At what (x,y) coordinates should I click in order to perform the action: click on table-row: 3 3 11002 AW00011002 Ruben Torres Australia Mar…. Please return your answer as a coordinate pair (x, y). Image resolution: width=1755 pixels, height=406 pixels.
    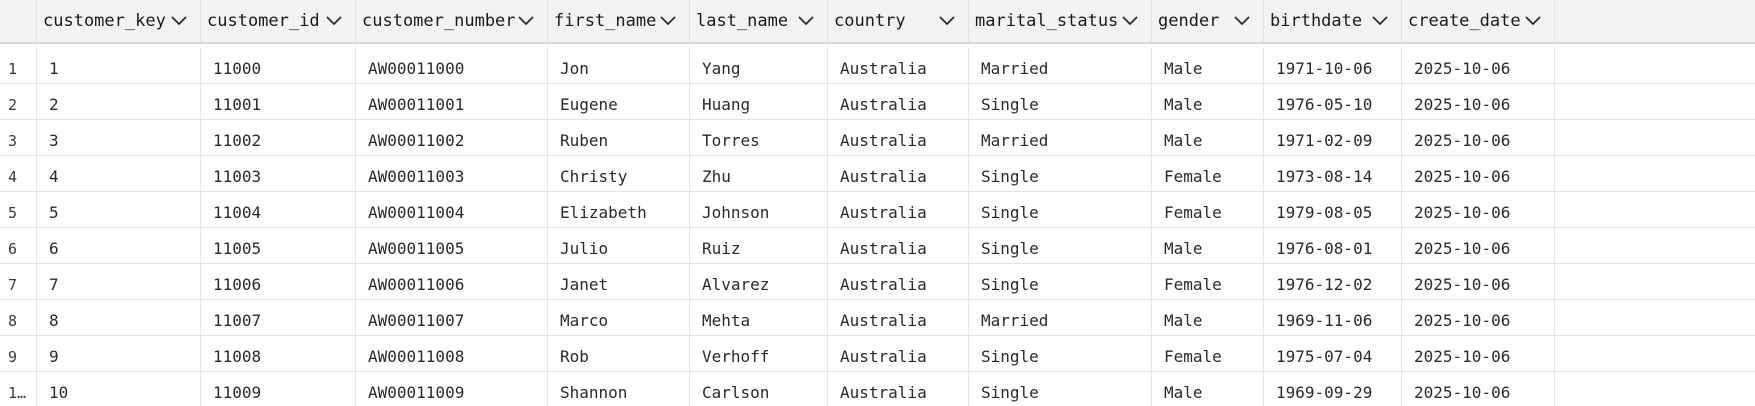
    Looking at the image, I should click on (877, 138).